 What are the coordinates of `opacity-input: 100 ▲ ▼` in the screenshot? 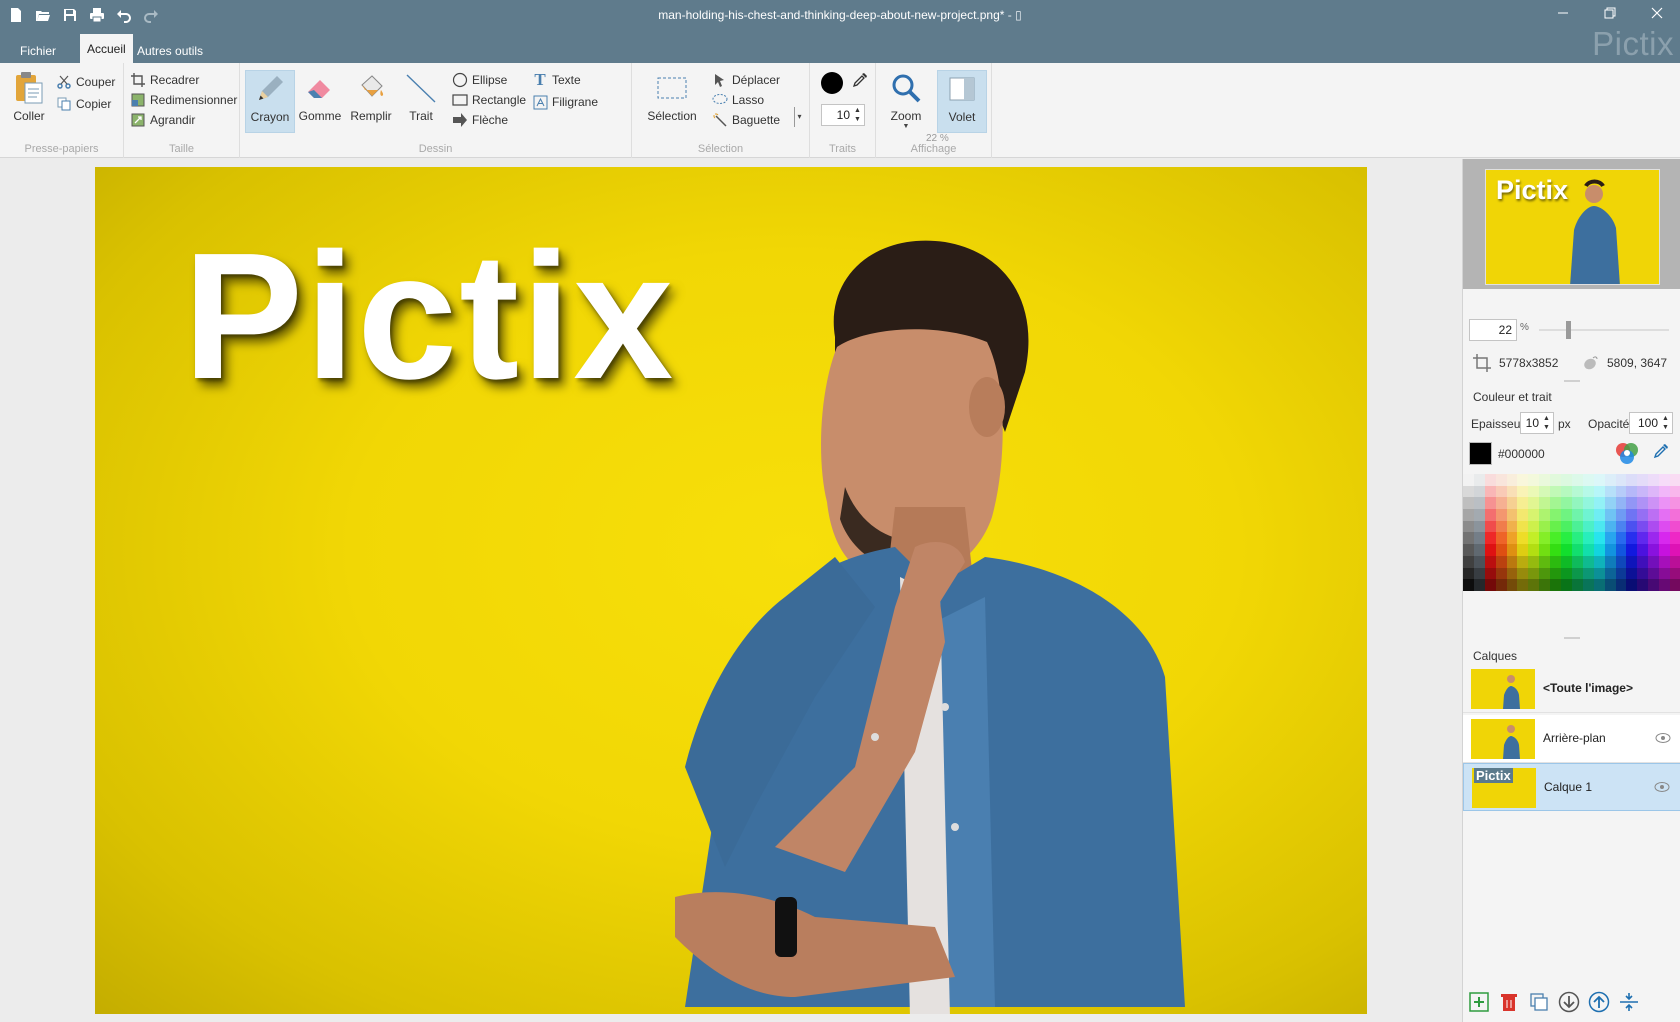 It's located at (1651, 423).